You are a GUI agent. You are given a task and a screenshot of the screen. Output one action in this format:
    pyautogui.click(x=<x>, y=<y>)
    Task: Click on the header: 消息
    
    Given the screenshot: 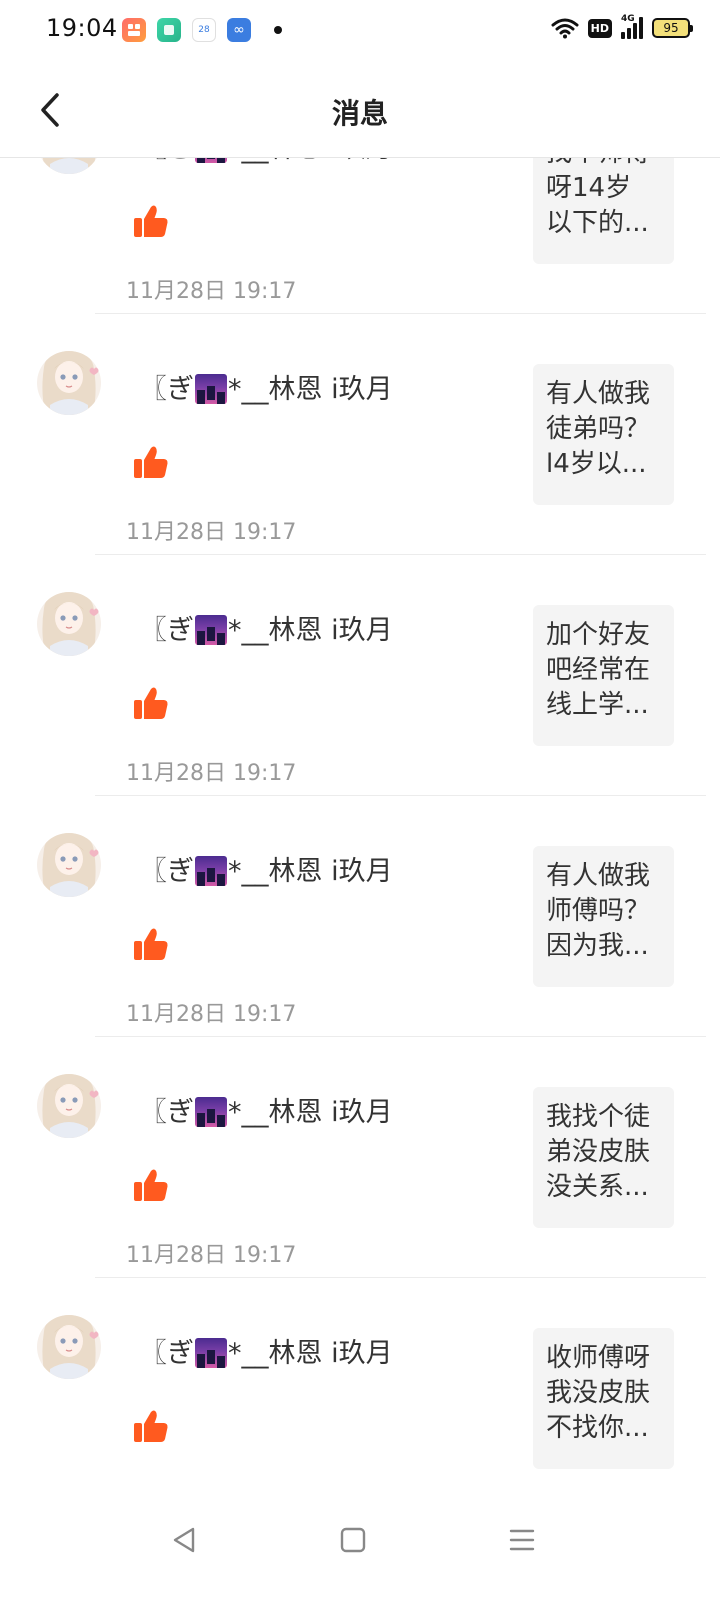 What is the action you would take?
    pyautogui.click(x=360, y=110)
    